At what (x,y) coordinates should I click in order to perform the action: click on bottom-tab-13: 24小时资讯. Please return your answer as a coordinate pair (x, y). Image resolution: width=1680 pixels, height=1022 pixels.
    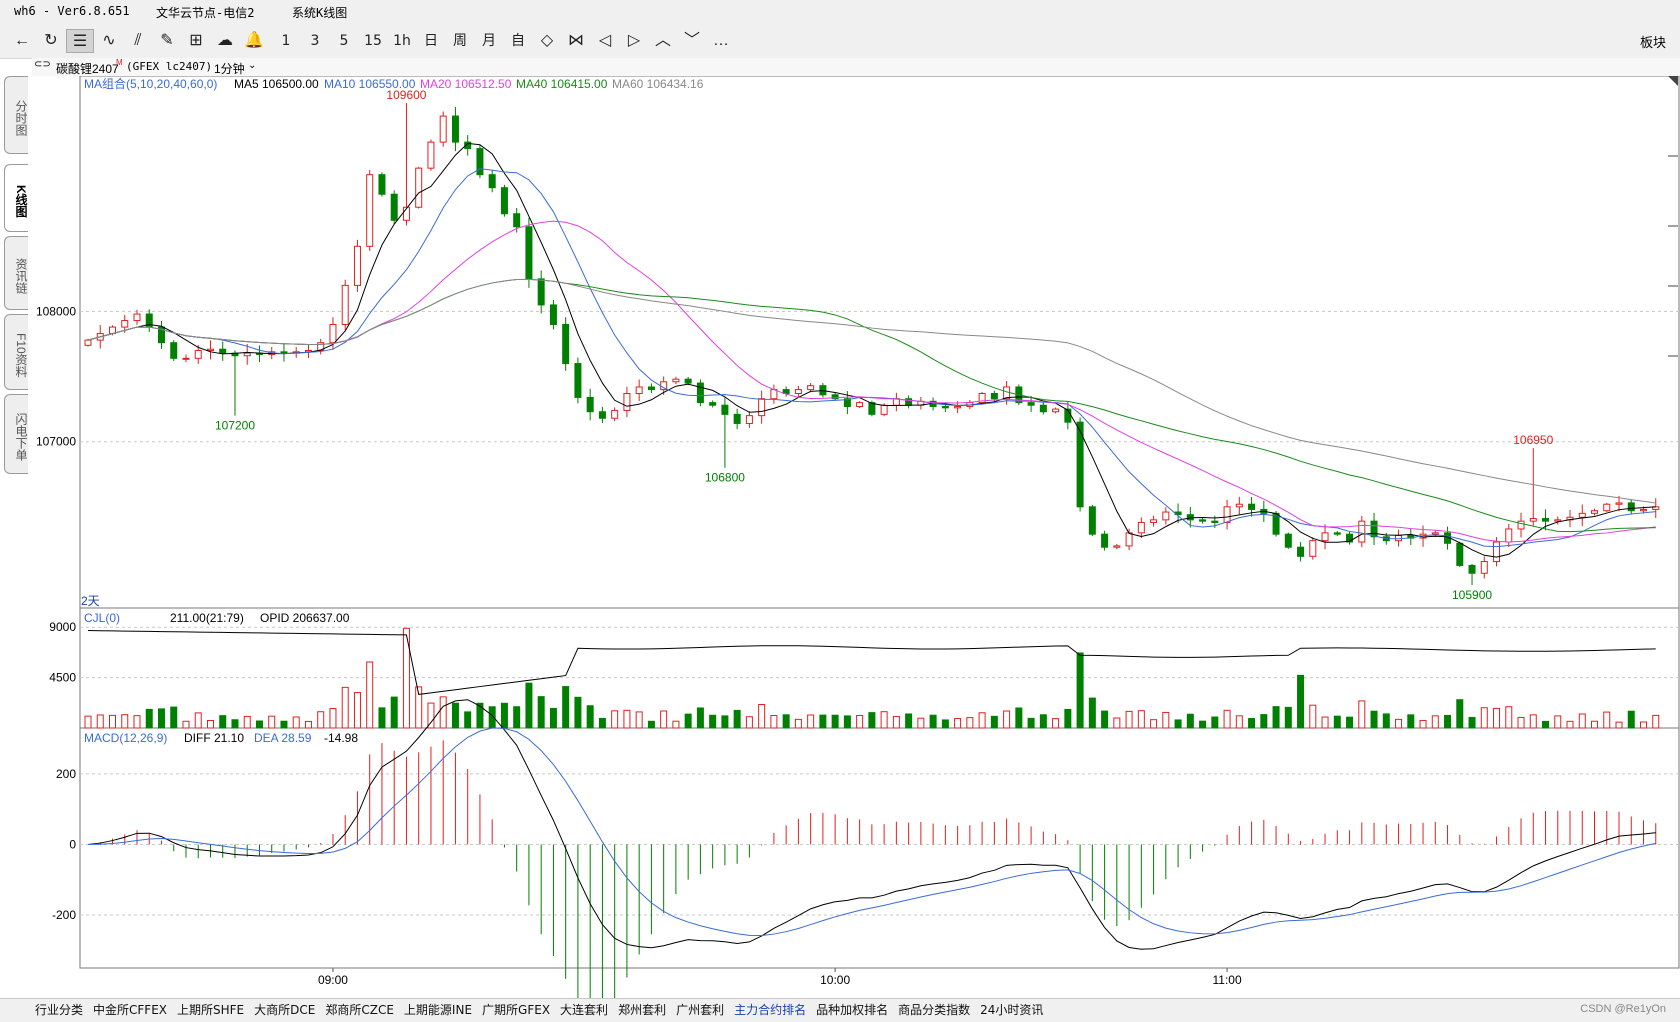
    Looking at the image, I should click on (1011, 1010).